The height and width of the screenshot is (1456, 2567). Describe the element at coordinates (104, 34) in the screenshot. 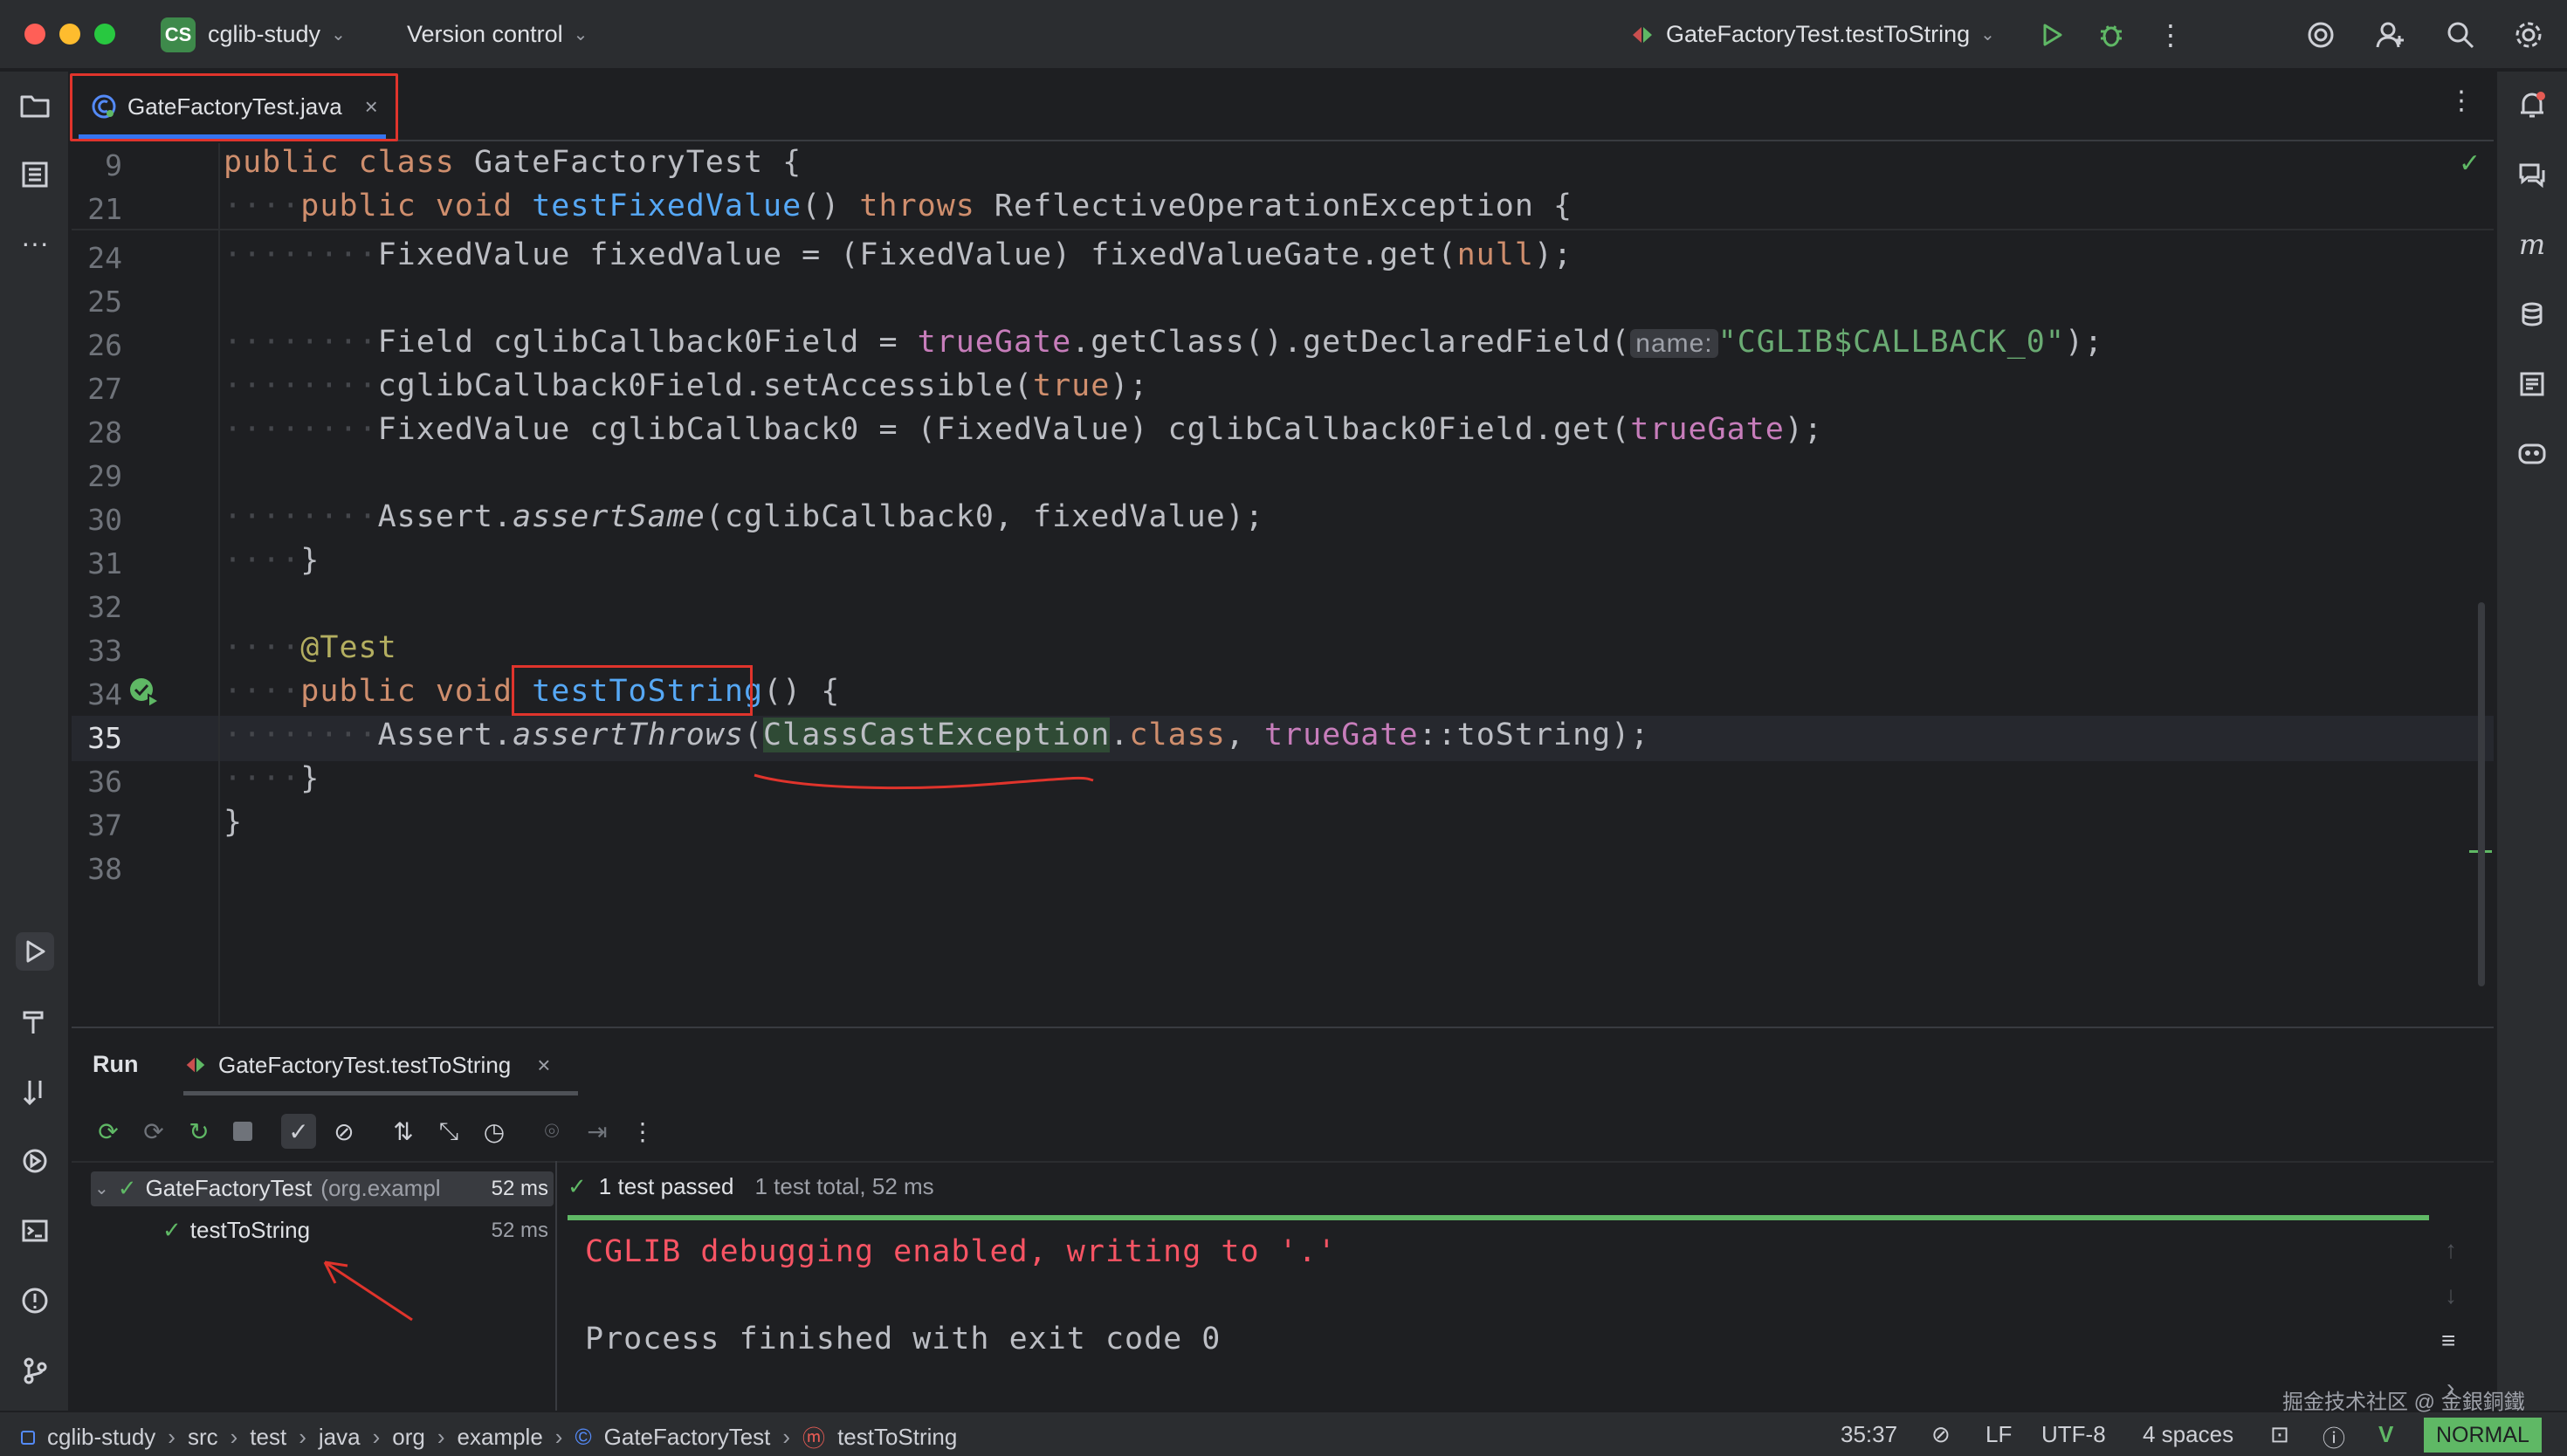

I see `maximize-window-button` at that location.